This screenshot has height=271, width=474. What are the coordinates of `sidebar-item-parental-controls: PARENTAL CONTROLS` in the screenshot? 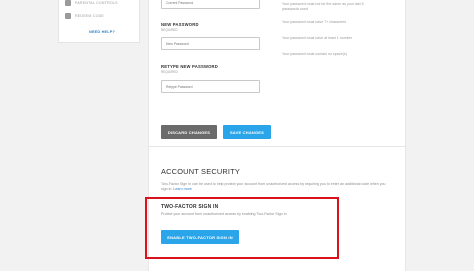 It's located at (91, 3).